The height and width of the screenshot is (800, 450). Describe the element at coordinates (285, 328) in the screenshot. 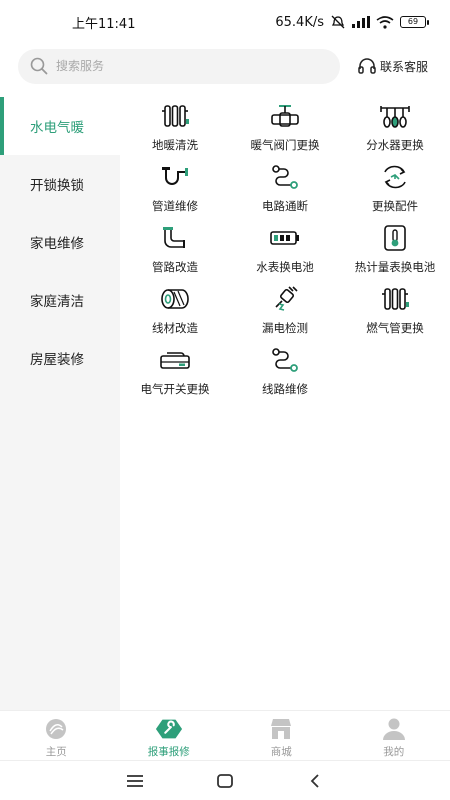

I see `service-label: 漏电检测` at that location.